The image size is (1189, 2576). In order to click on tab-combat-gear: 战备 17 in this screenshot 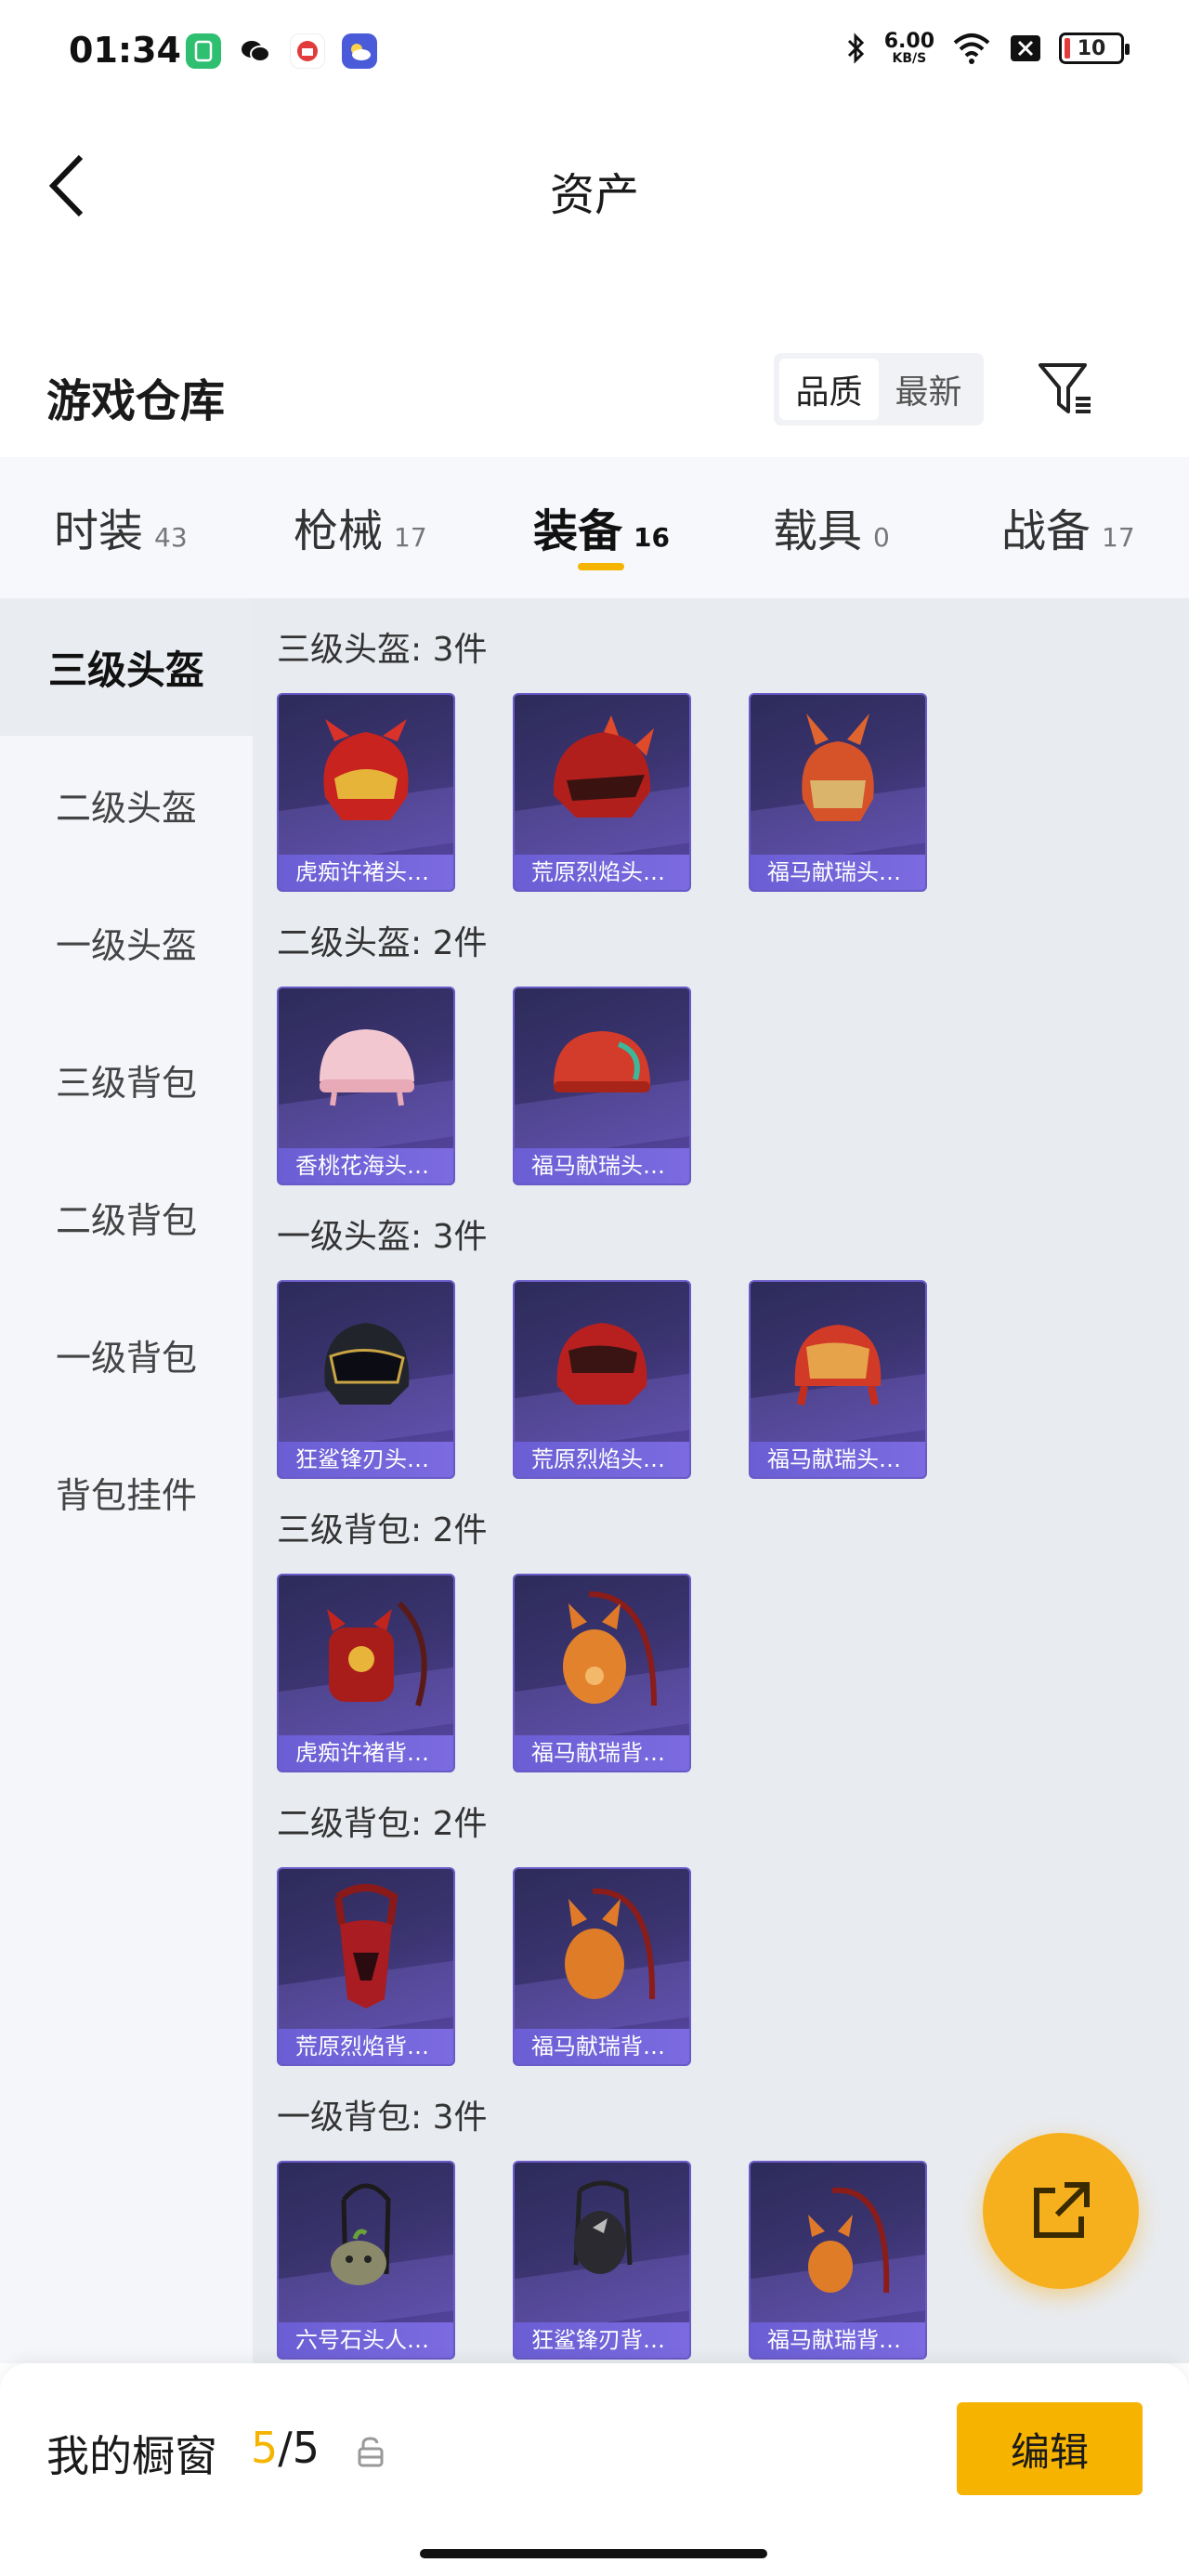, I will do `click(1068, 527)`.